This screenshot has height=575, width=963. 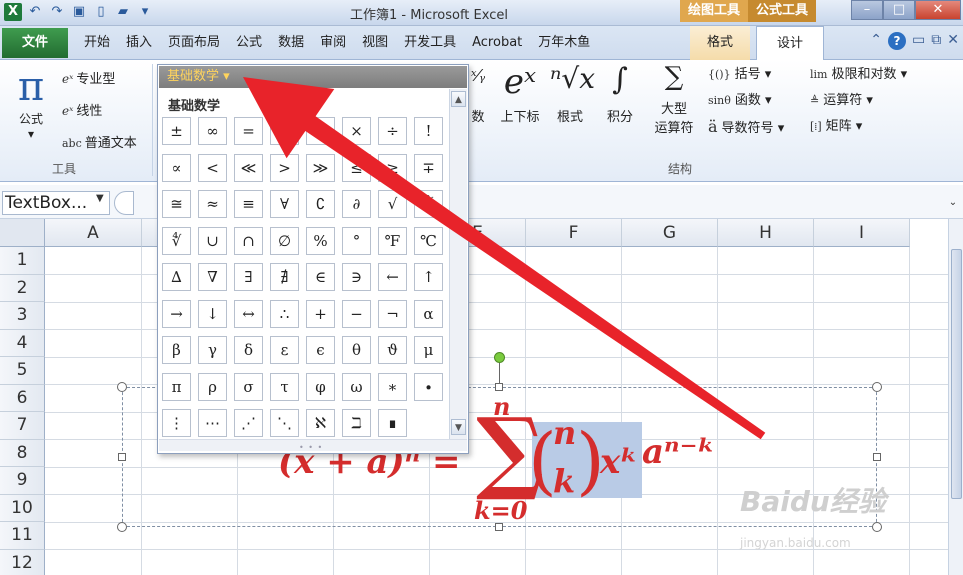 I want to click on scroll-down-icon: ▼, so click(x=458, y=427).